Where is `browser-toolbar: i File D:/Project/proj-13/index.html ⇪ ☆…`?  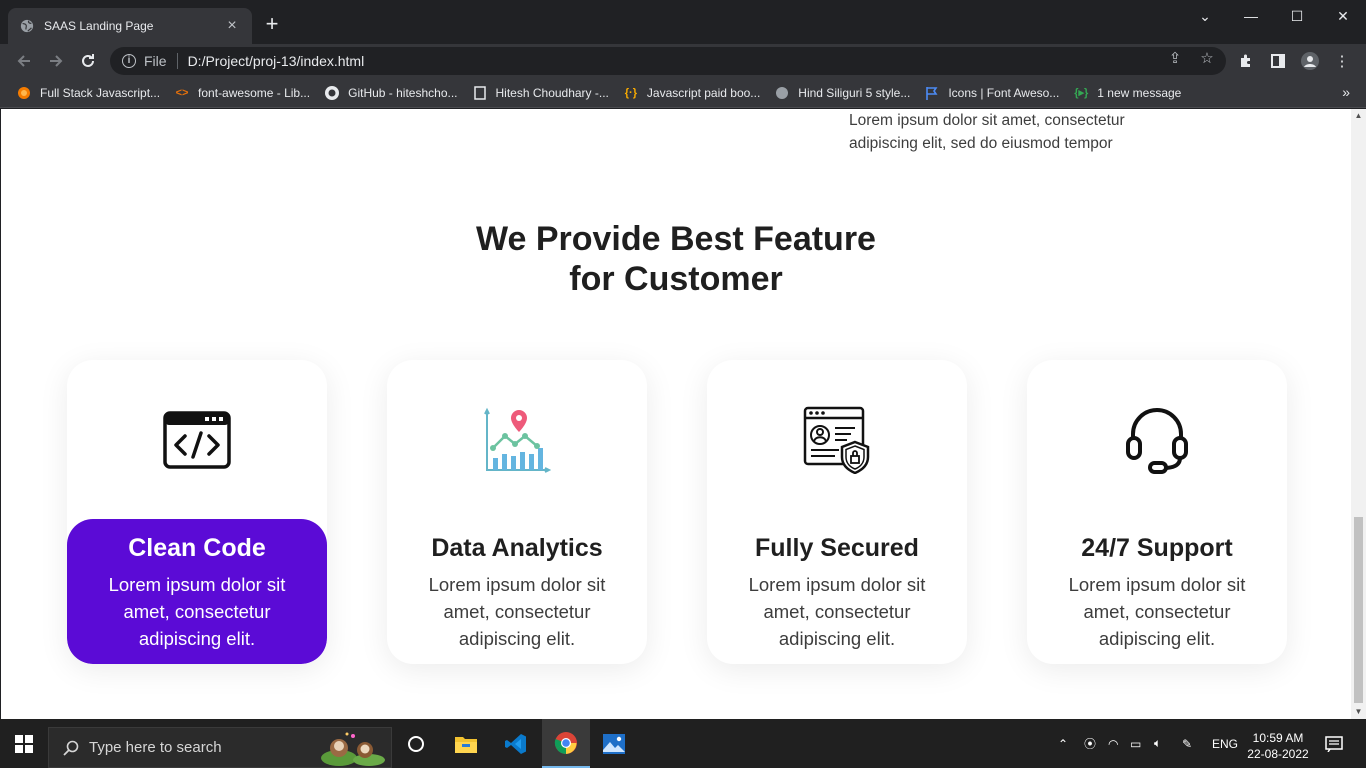 browser-toolbar: i File D:/Project/proj-13/index.html ⇪ ☆… is located at coordinates (683, 61).